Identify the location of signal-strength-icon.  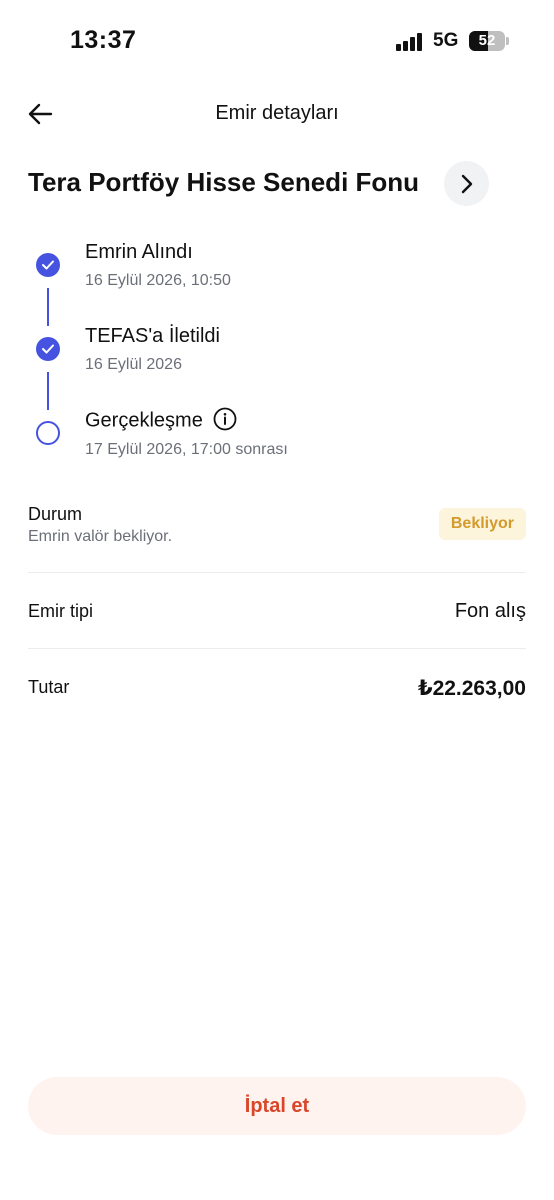
(411, 42).